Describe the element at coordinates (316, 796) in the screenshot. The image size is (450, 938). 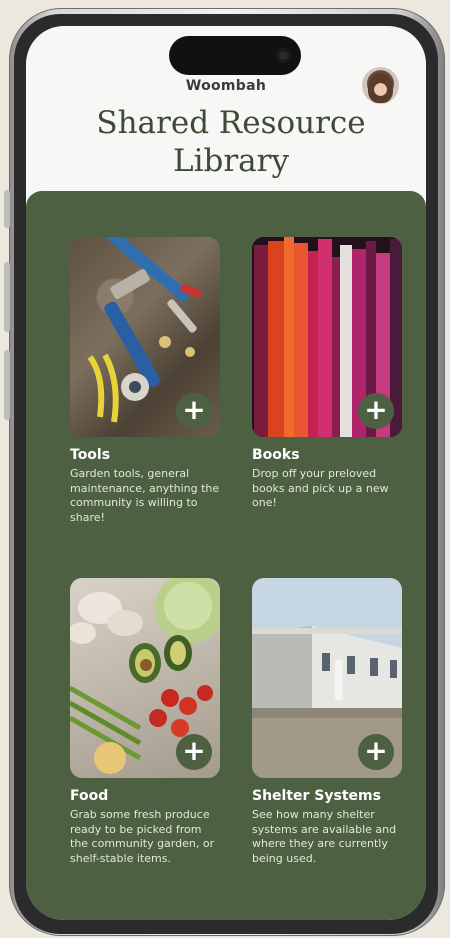
I see `card-title: Shelter Systems` at that location.